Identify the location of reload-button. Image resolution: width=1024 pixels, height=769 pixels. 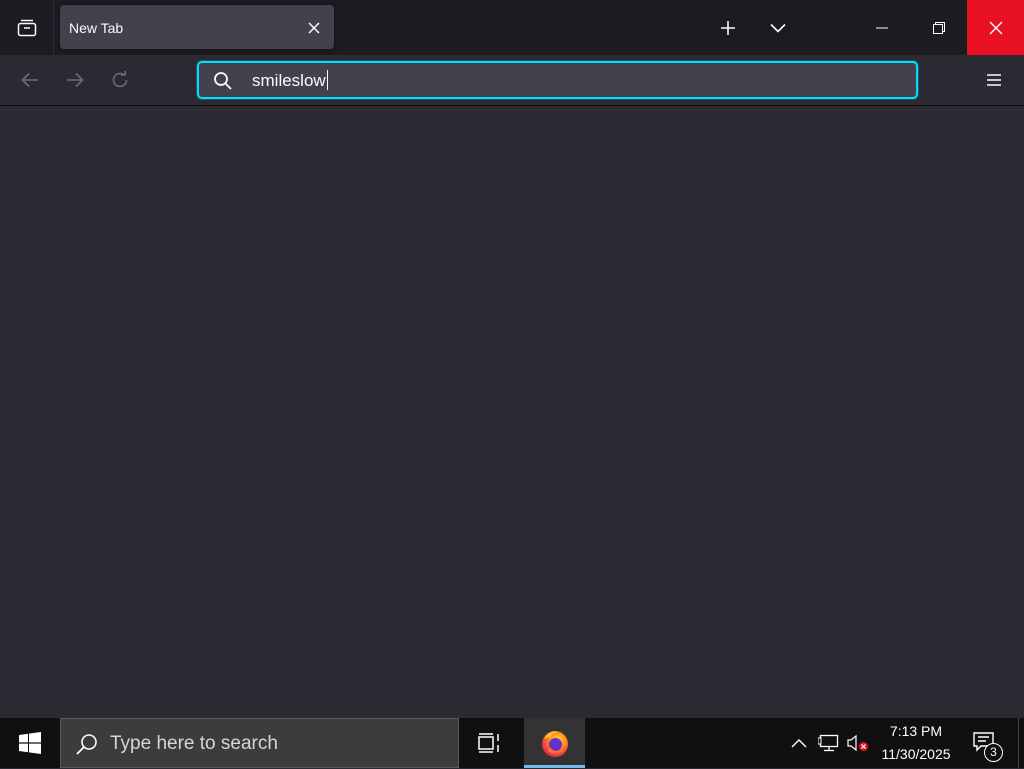
(120, 80).